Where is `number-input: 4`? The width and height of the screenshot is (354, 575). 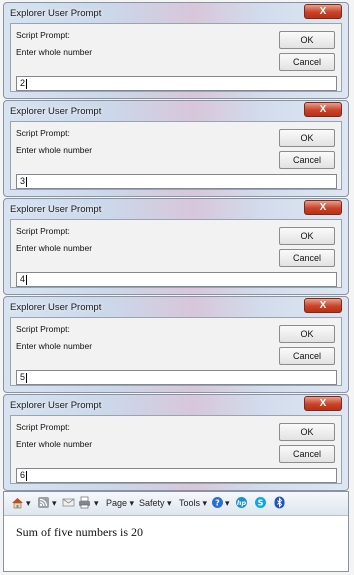 number-input: 4 is located at coordinates (176, 279).